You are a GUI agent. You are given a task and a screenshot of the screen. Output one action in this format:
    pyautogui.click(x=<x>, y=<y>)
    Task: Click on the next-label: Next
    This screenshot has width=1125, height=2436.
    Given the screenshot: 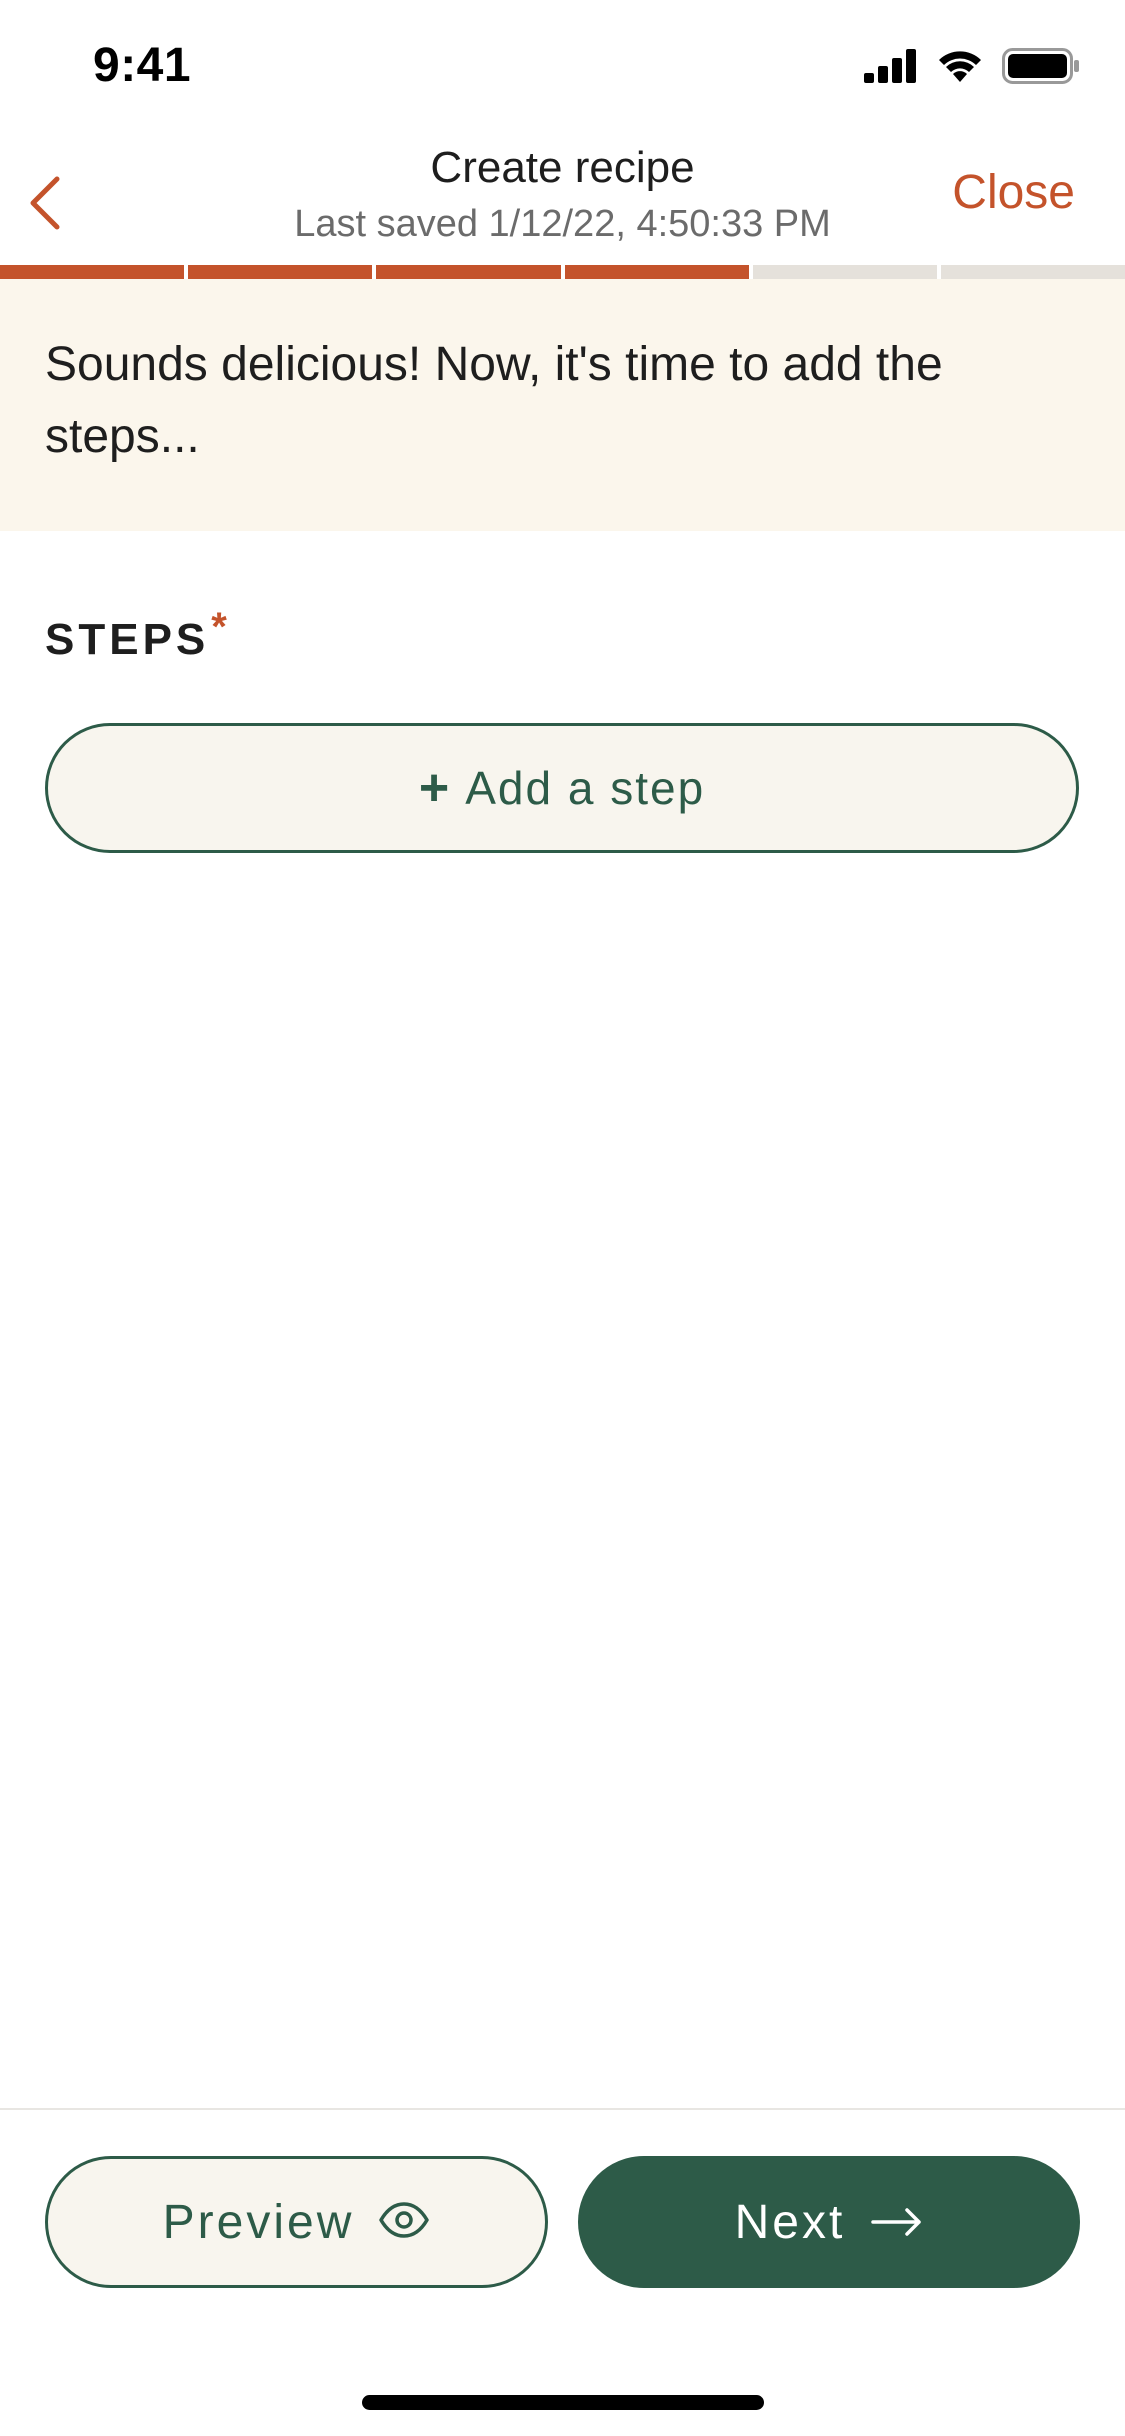 What is the action you would take?
    pyautogui.click(x=790, y=2222)
    